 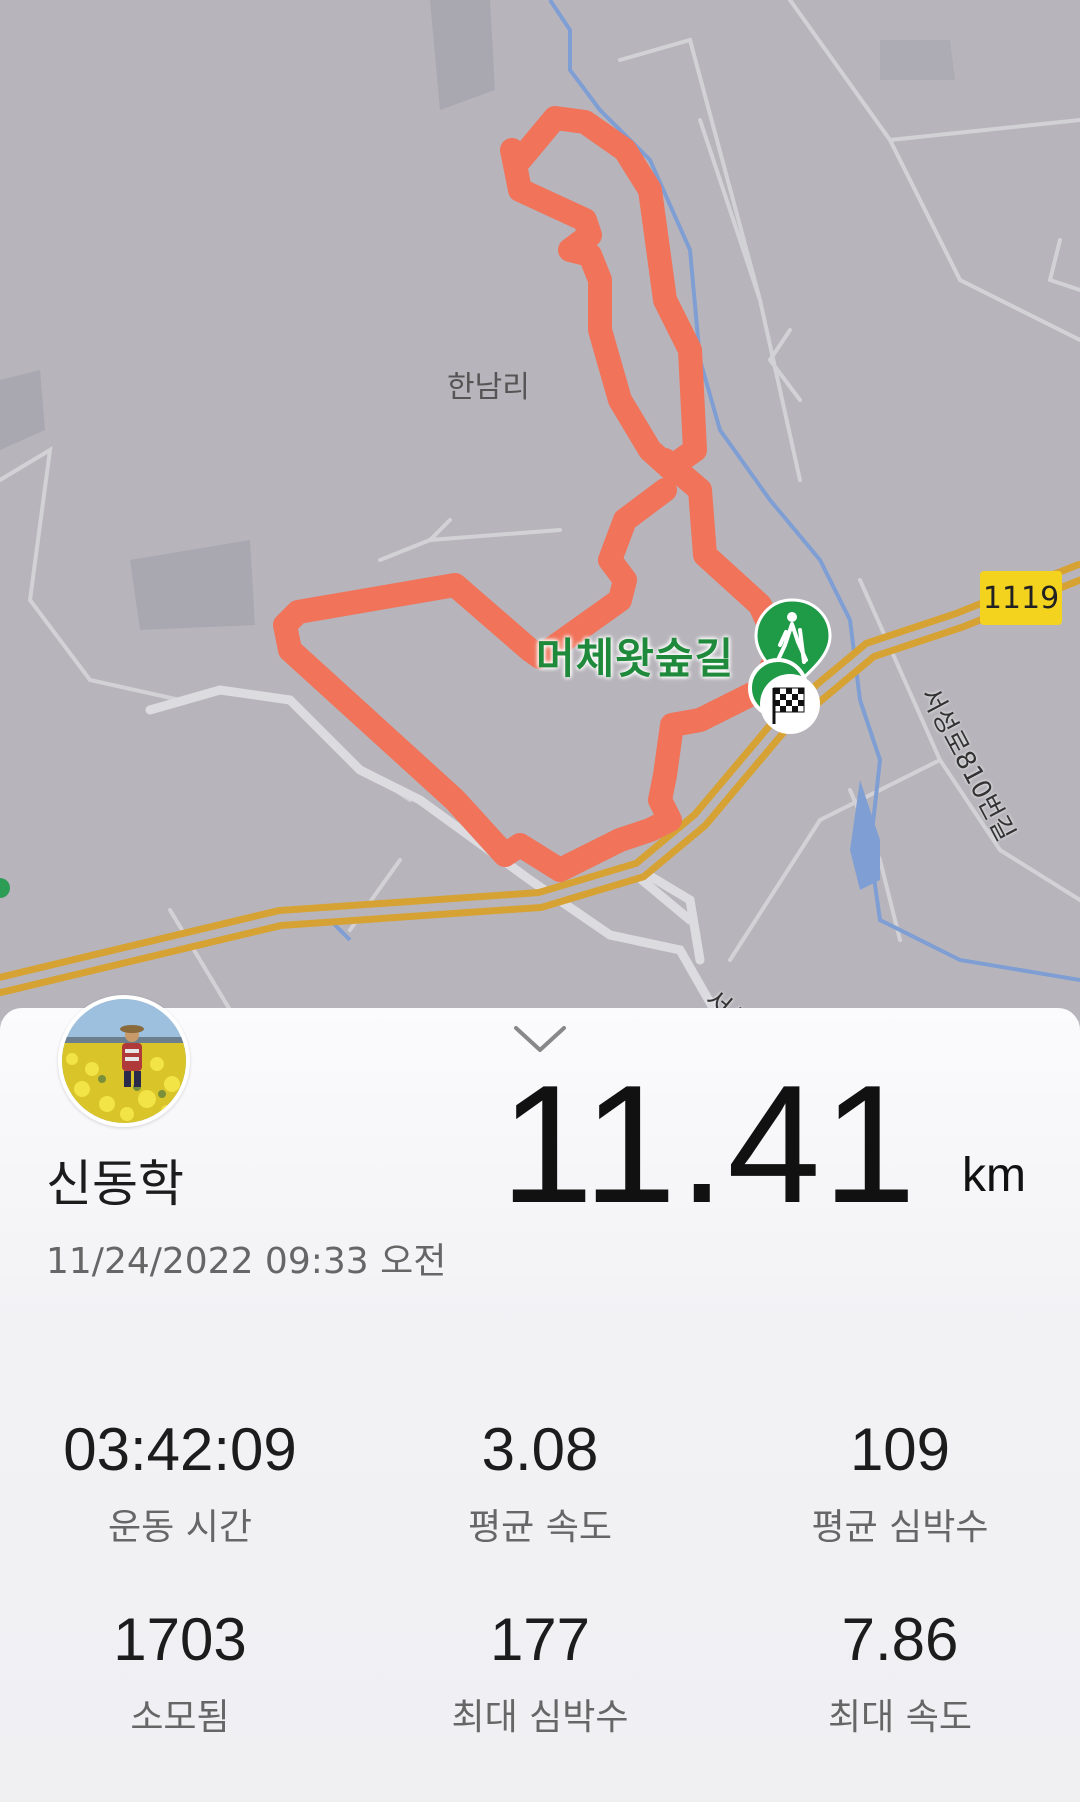 I want to click on distance-unit: km, so click(x=994, y=1175).